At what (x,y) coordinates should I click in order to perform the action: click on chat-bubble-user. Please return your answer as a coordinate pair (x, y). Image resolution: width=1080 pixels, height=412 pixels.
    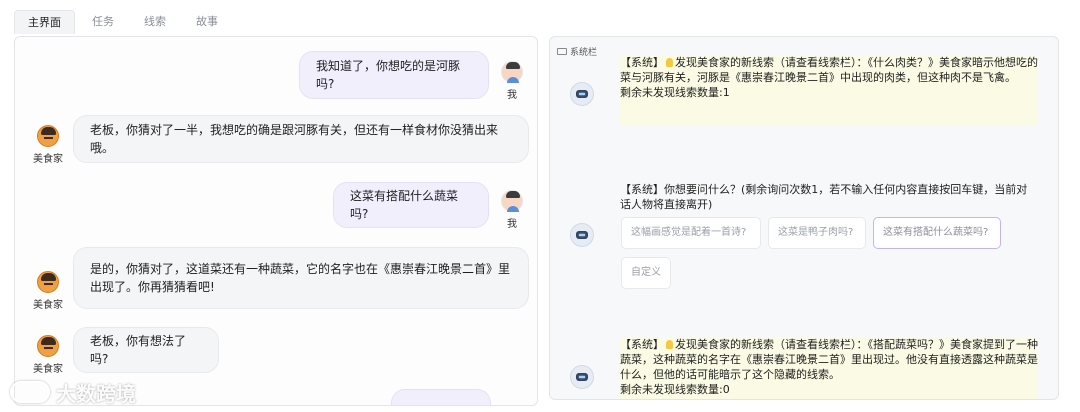
    Looking at the image, I should click on (441, 397).